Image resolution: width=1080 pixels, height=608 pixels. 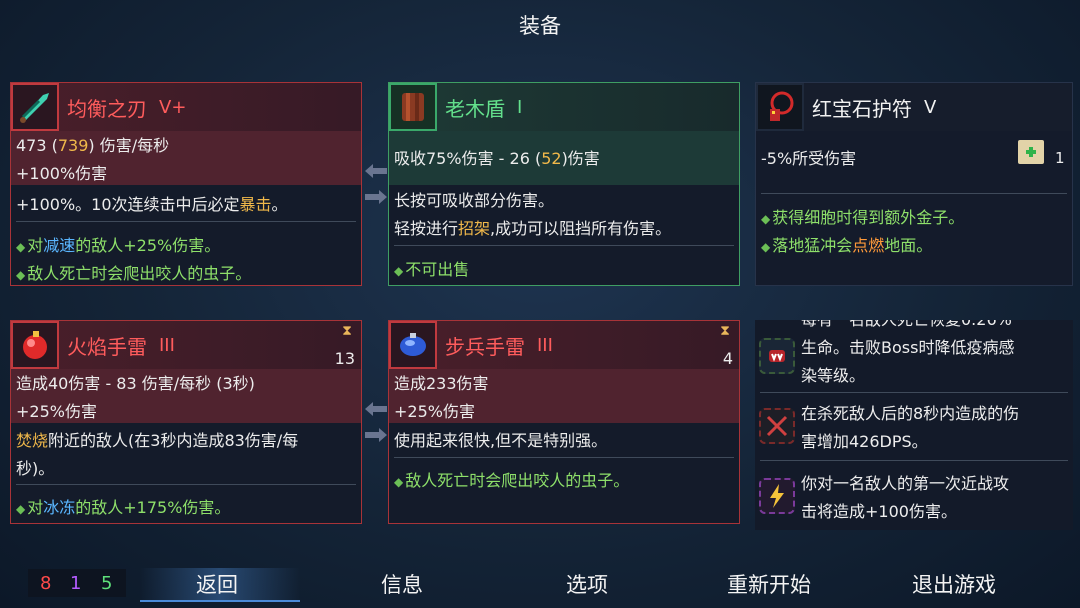 I want to click on vampire-mutation-icon, so click(x=777, y=356).